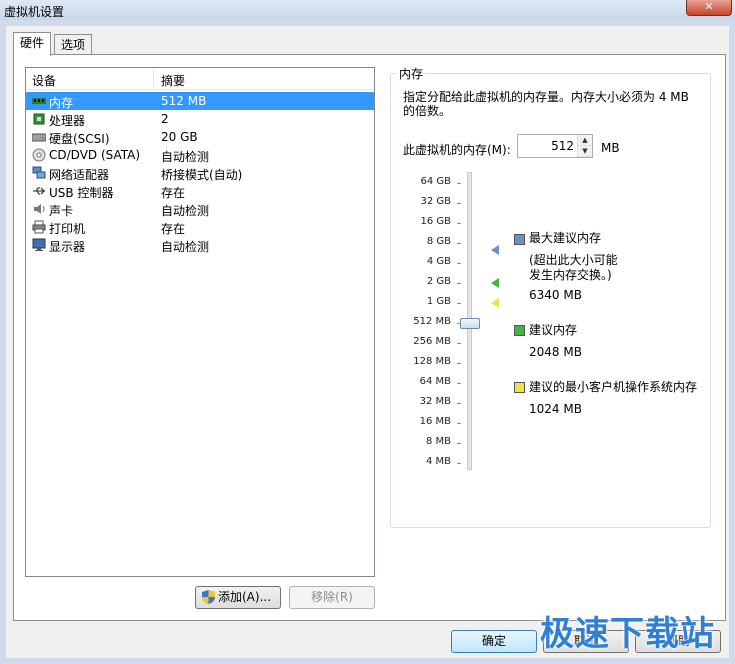  Describe the element at coordinates (39, 101) in the screenshot. I see `memory-icon` at that location.